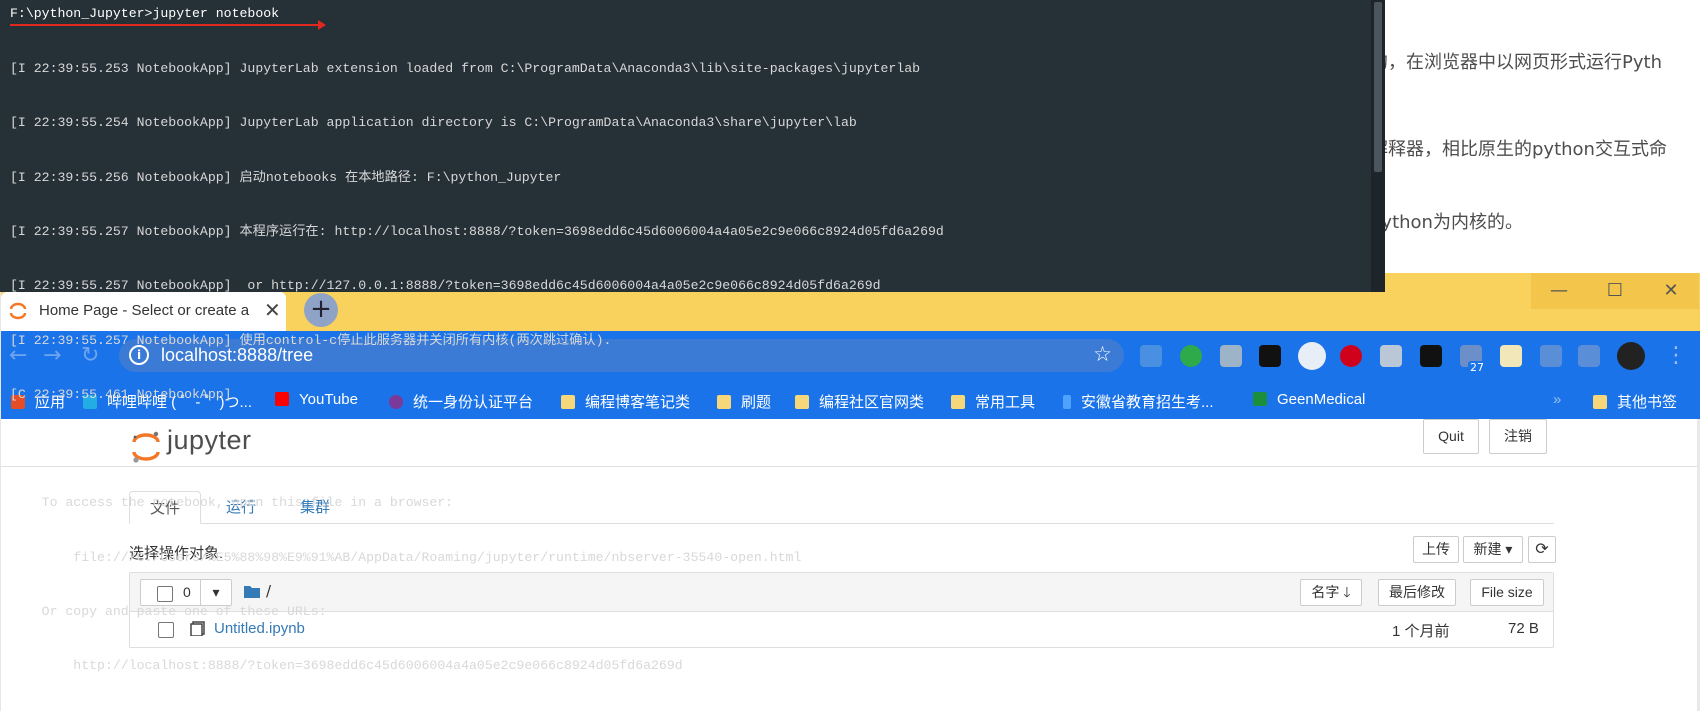 This screenshot has height=712, width=1700. Describe the element at coordinates (1542, 549) in the screenshot. I see `refresh-button: ⟳` at that location.